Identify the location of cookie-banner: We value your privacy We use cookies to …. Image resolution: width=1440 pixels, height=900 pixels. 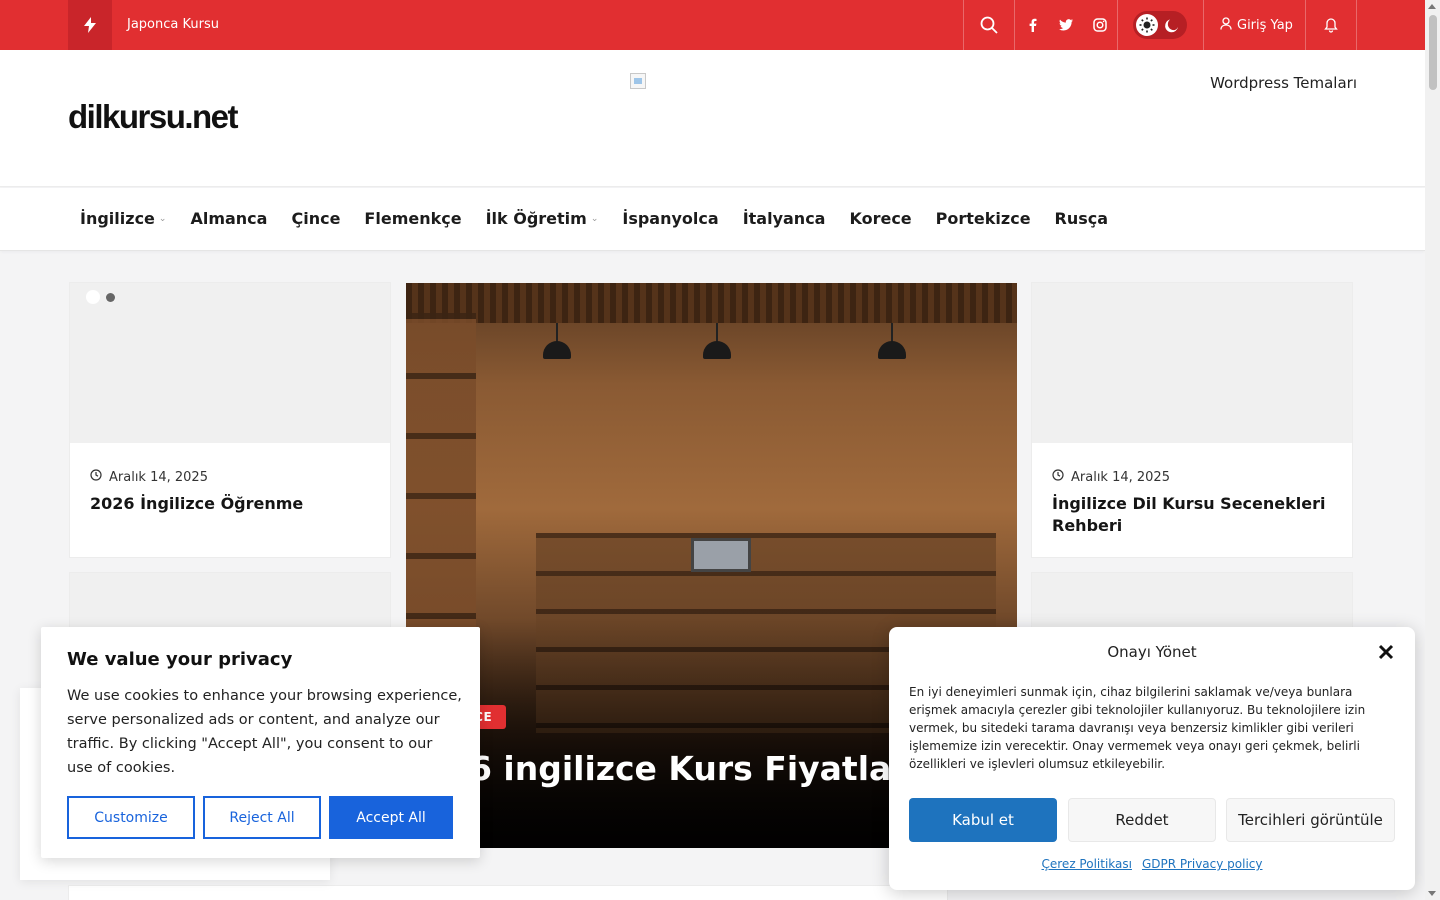
(260, 742).